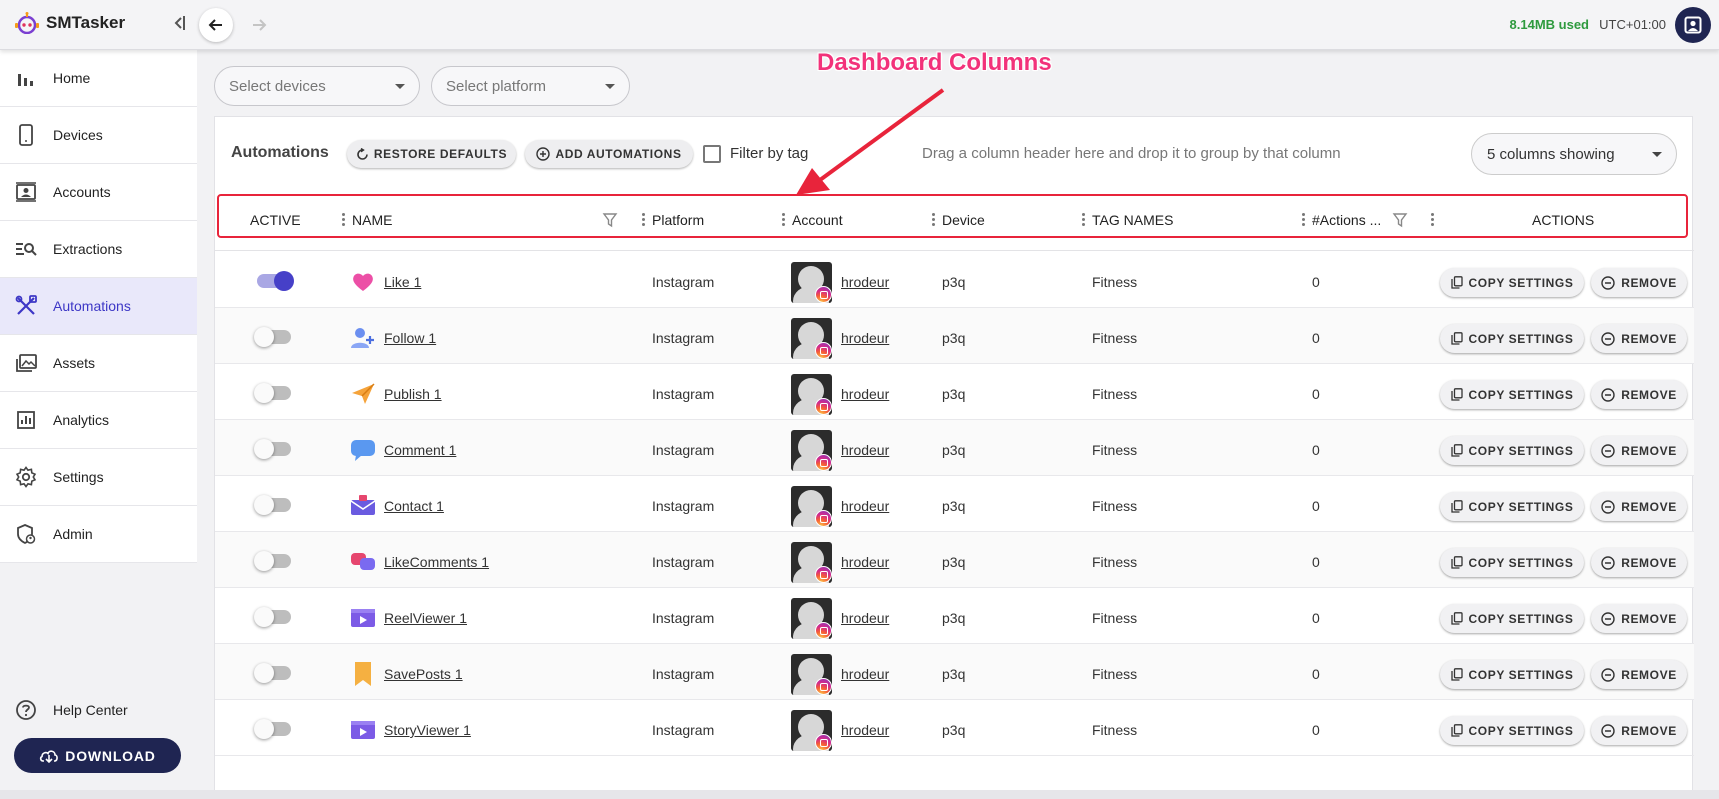  What do you see at coordinates (1712, 420) in the screenshot?
I see `page-scrollbar` at bounding box center [1712, 420].